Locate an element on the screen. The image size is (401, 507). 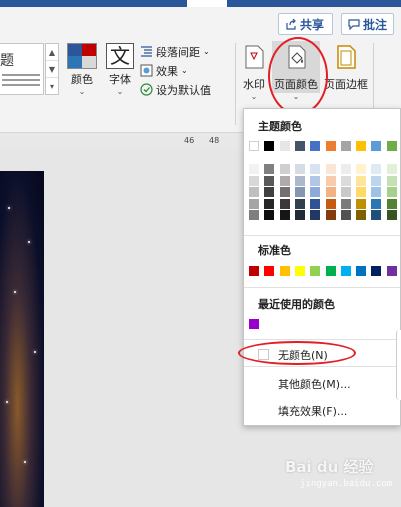
watermark-icon is located at coordinates (254, 57).